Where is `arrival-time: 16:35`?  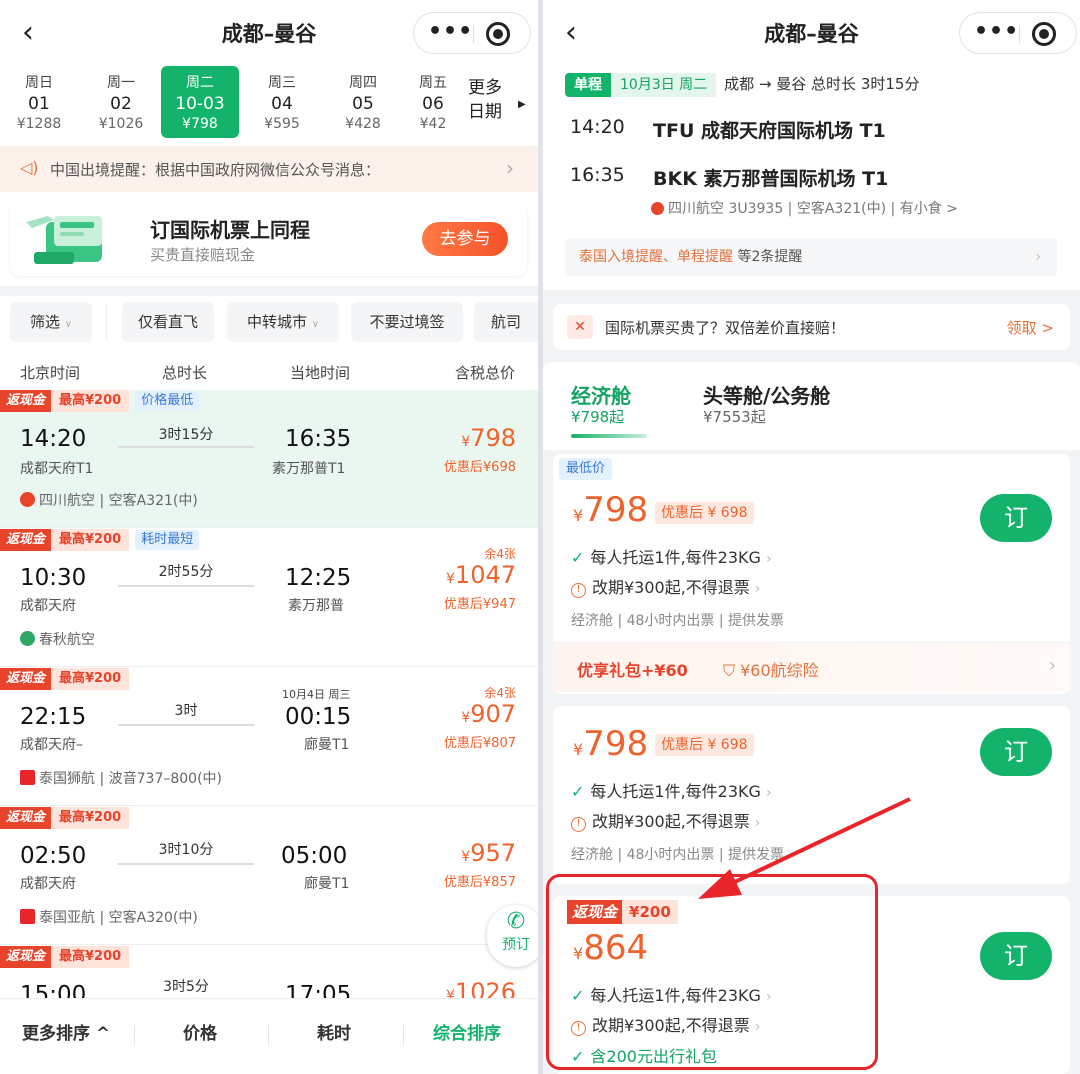
arrival-time: 16:35 is located at coordinates (318, 439).